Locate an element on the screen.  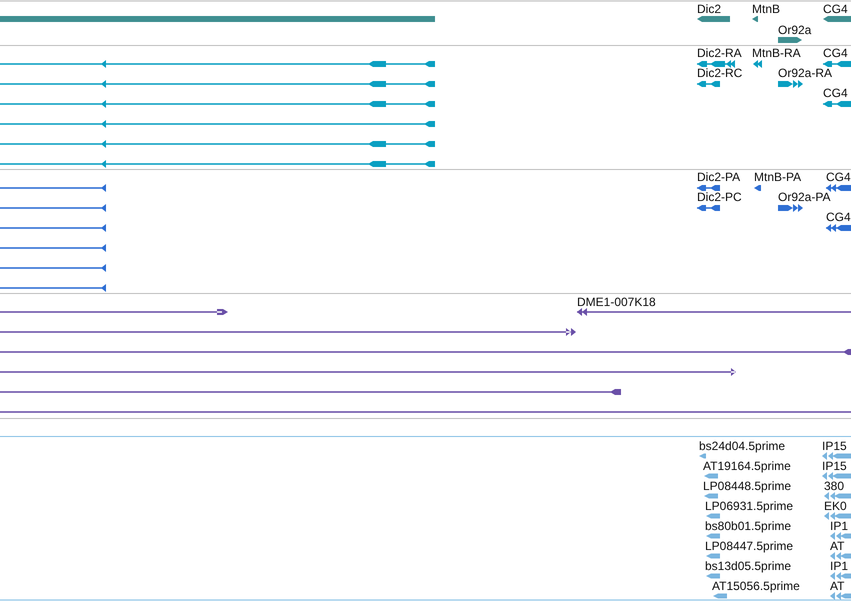
feature-label: Or92a-RA is located at coordinates (805, 73).